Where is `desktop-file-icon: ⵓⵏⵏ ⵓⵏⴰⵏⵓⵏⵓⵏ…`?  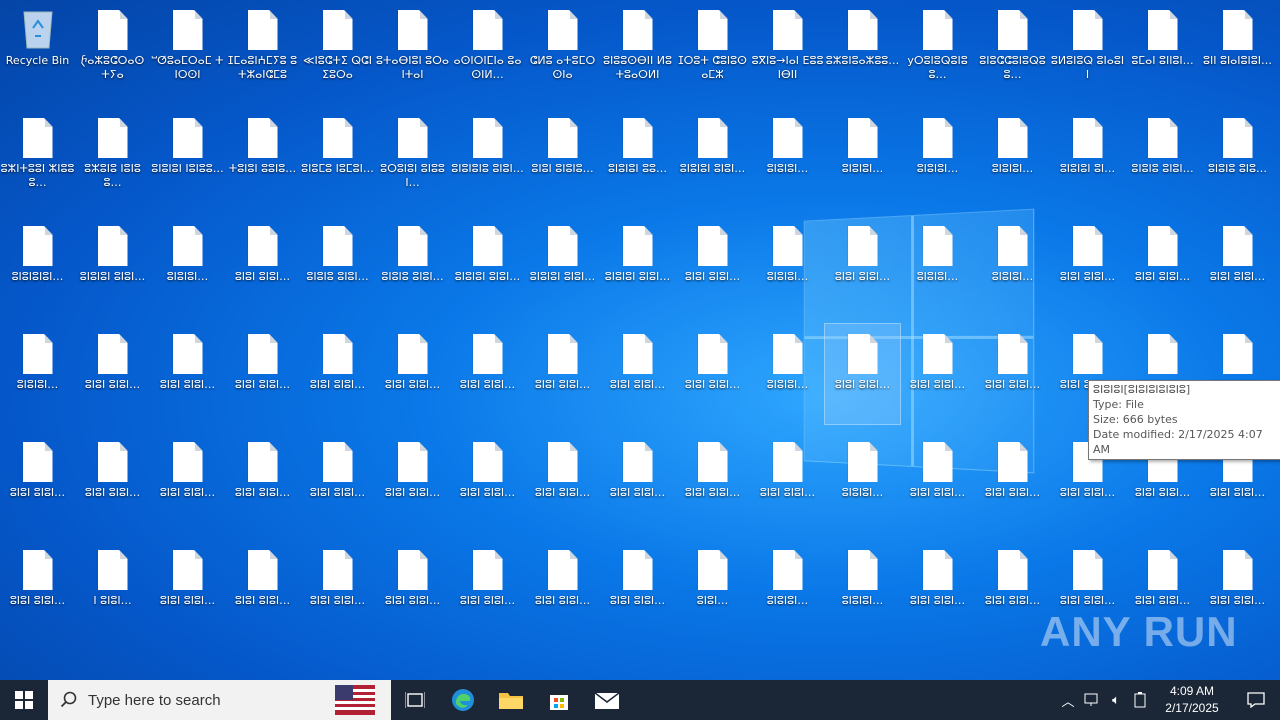
desktop-file-icon: ⵓⵏⵏ ⵓⵏⴰⵏⵓⵏⵓⵏ… is located at coordinates (1237, 50).